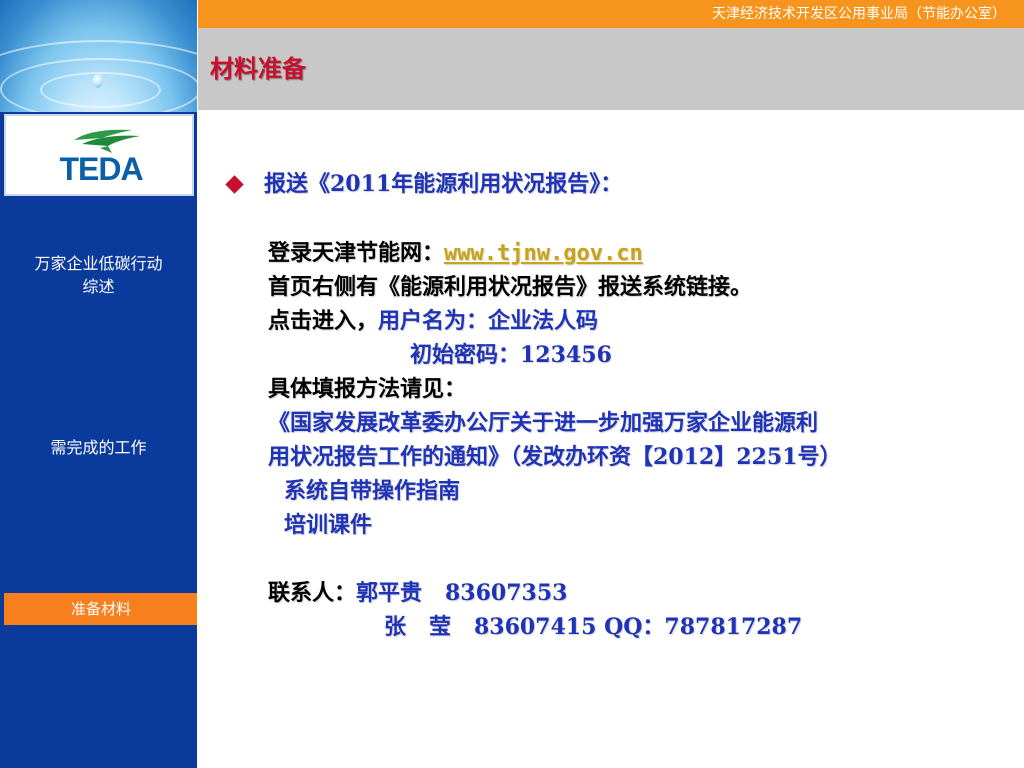 The image size is (1024, 768). I want to click on notice-line-2: 用状况报告工作的通知》（发改办环资【2012】2251号）, so click(555, 457).